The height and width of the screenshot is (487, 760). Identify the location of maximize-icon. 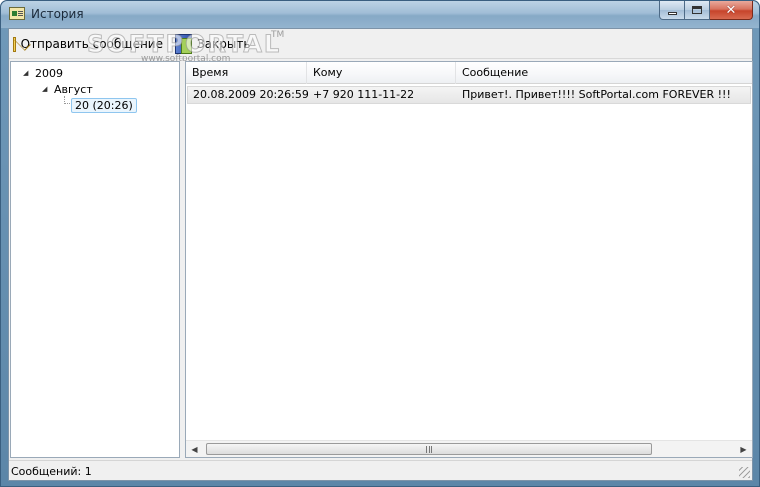
(697, 10).